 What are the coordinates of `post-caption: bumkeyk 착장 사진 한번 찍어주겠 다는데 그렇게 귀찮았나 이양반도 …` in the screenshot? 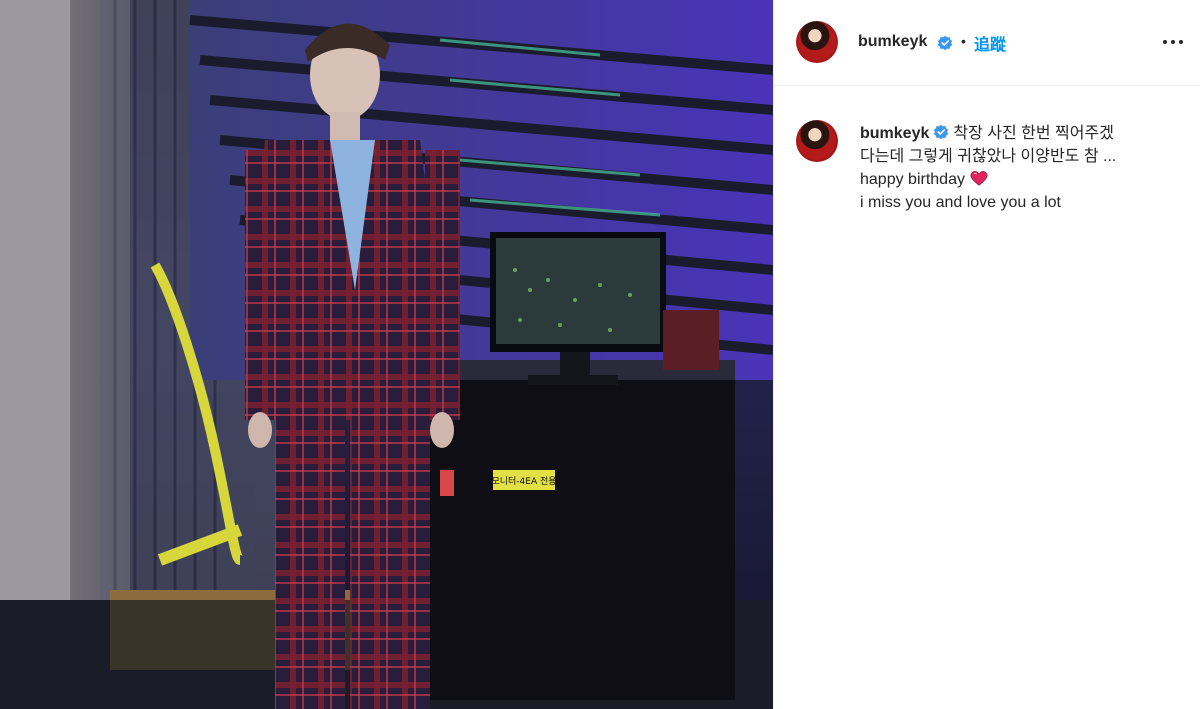 It's located at (1020, 168).